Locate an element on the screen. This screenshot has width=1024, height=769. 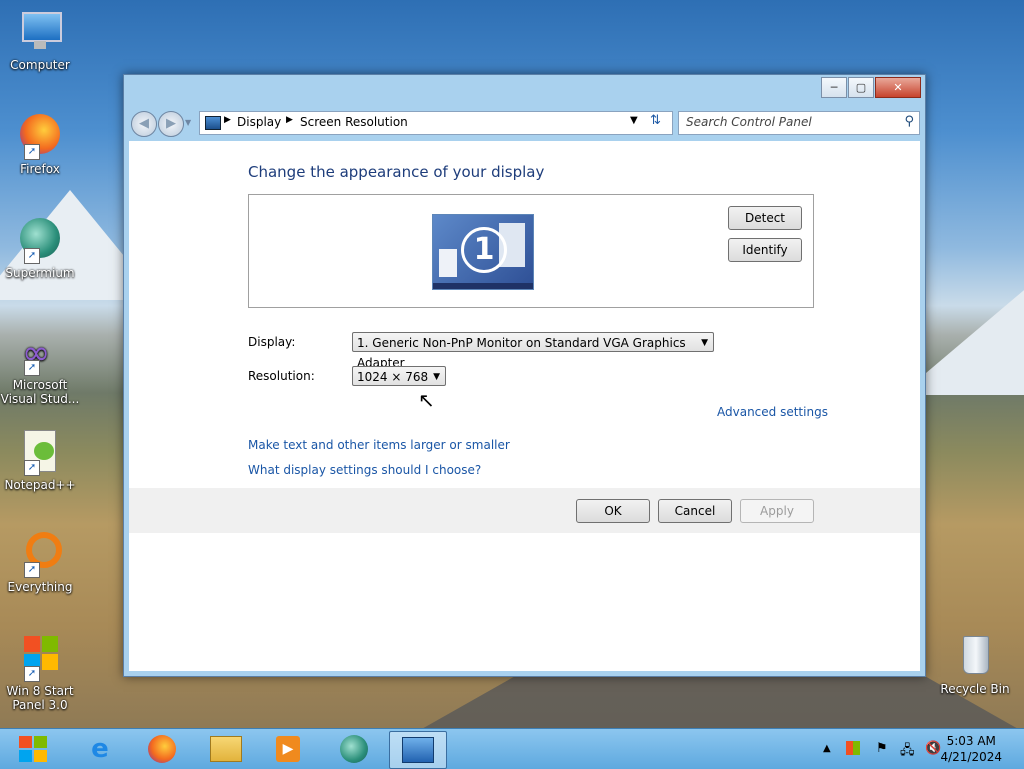
taskbar-control-panel is located at coordinates (418, 750).